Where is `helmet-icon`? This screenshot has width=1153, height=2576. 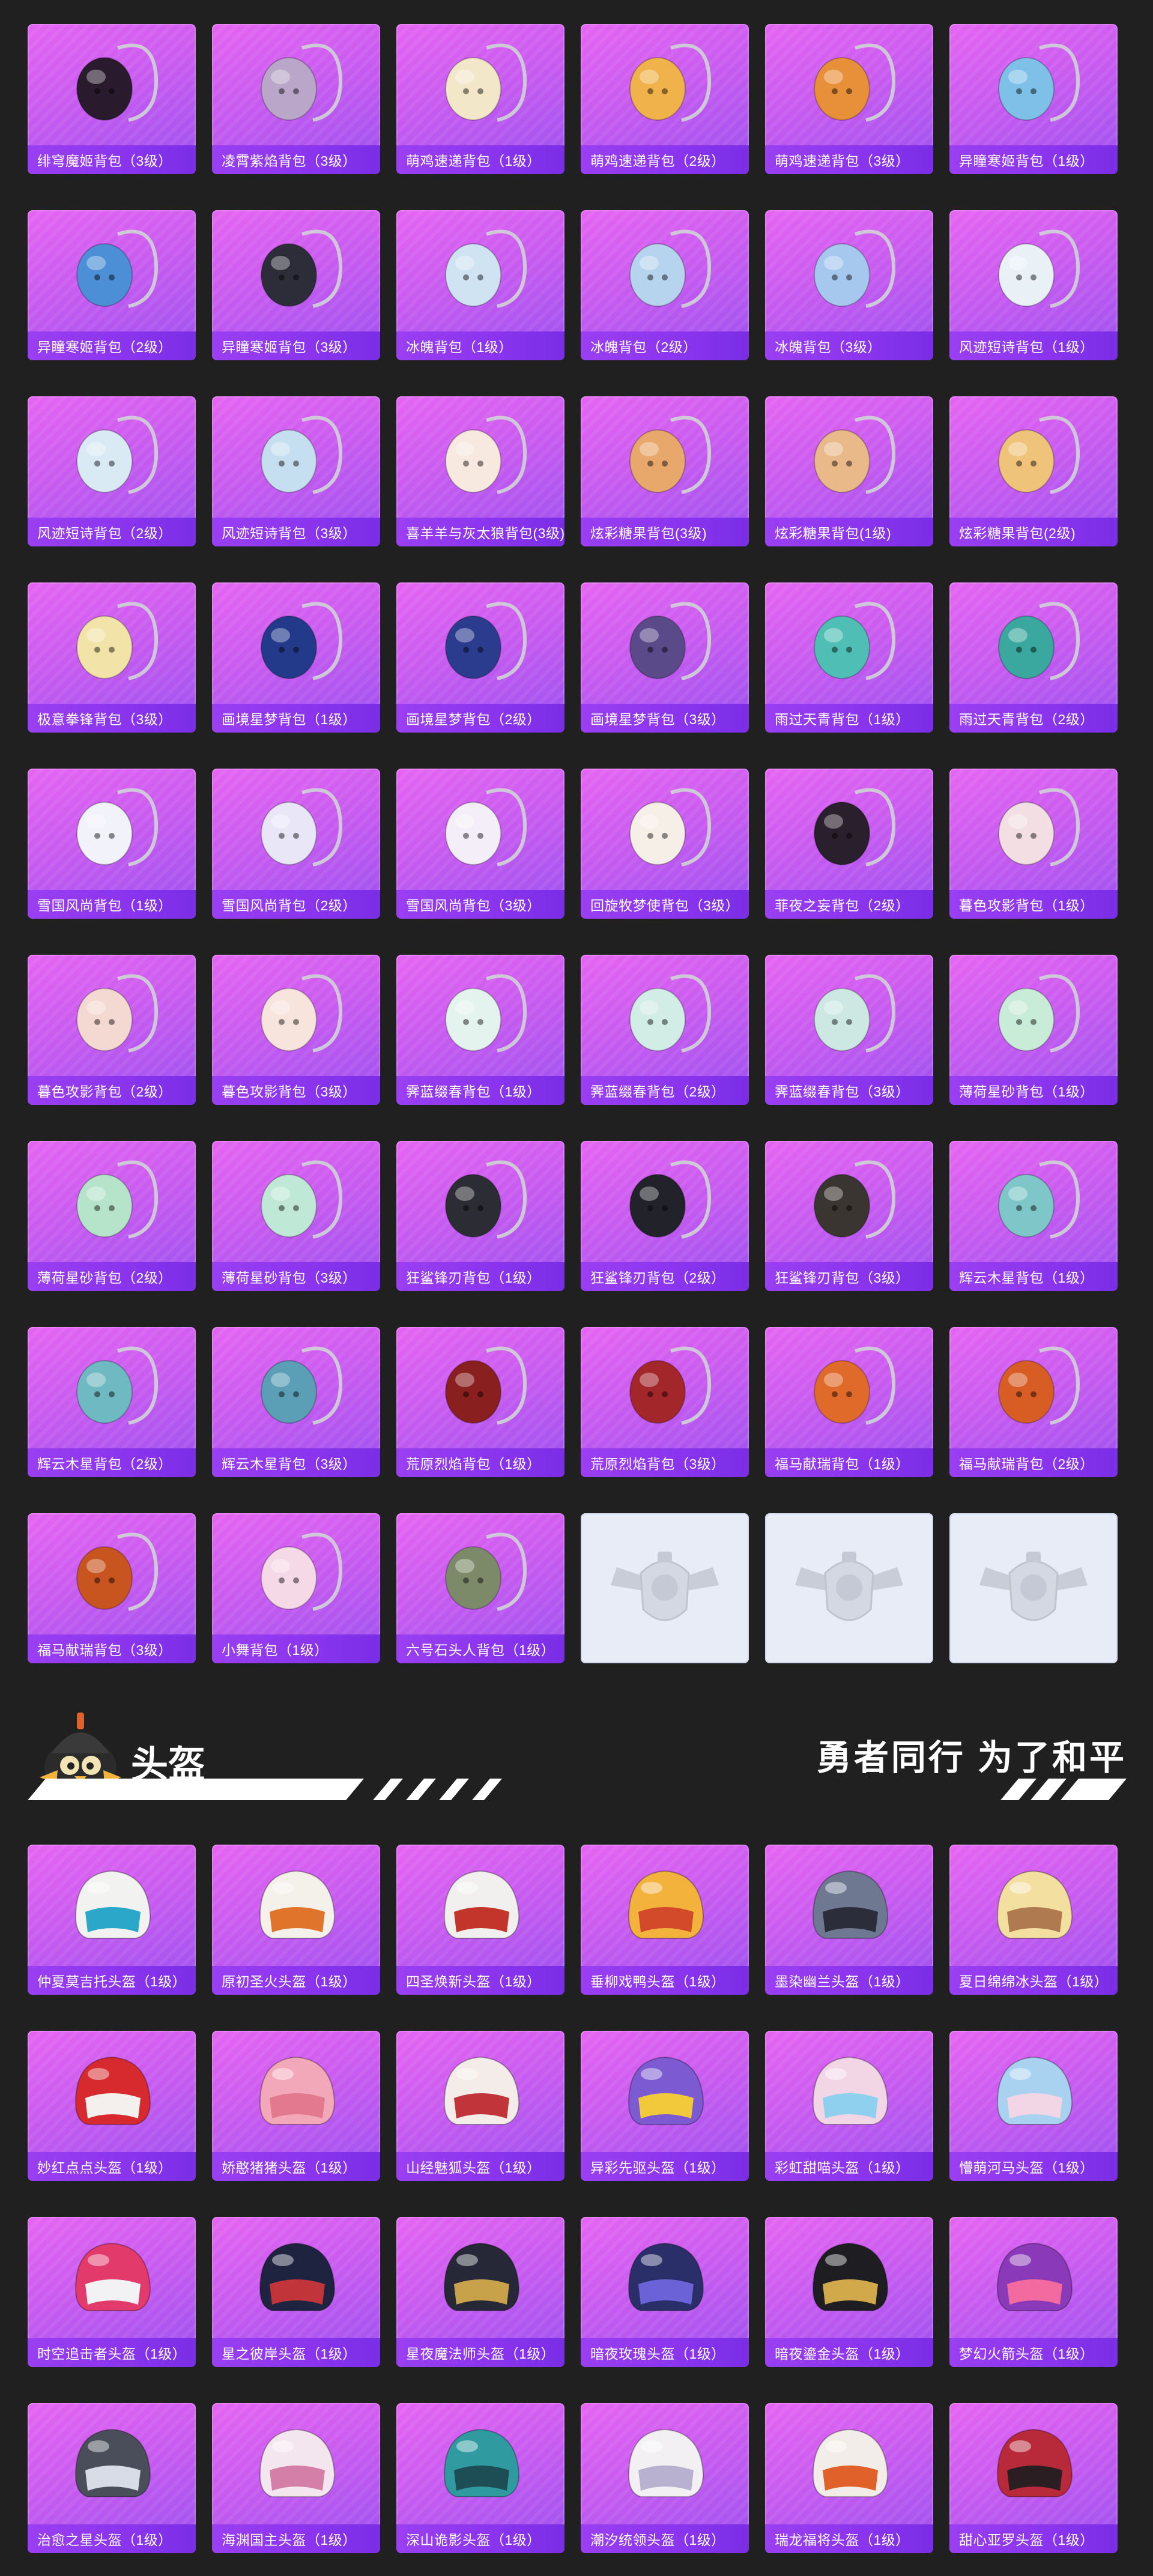 helmet-icon is located at coordinates (666, 2276).